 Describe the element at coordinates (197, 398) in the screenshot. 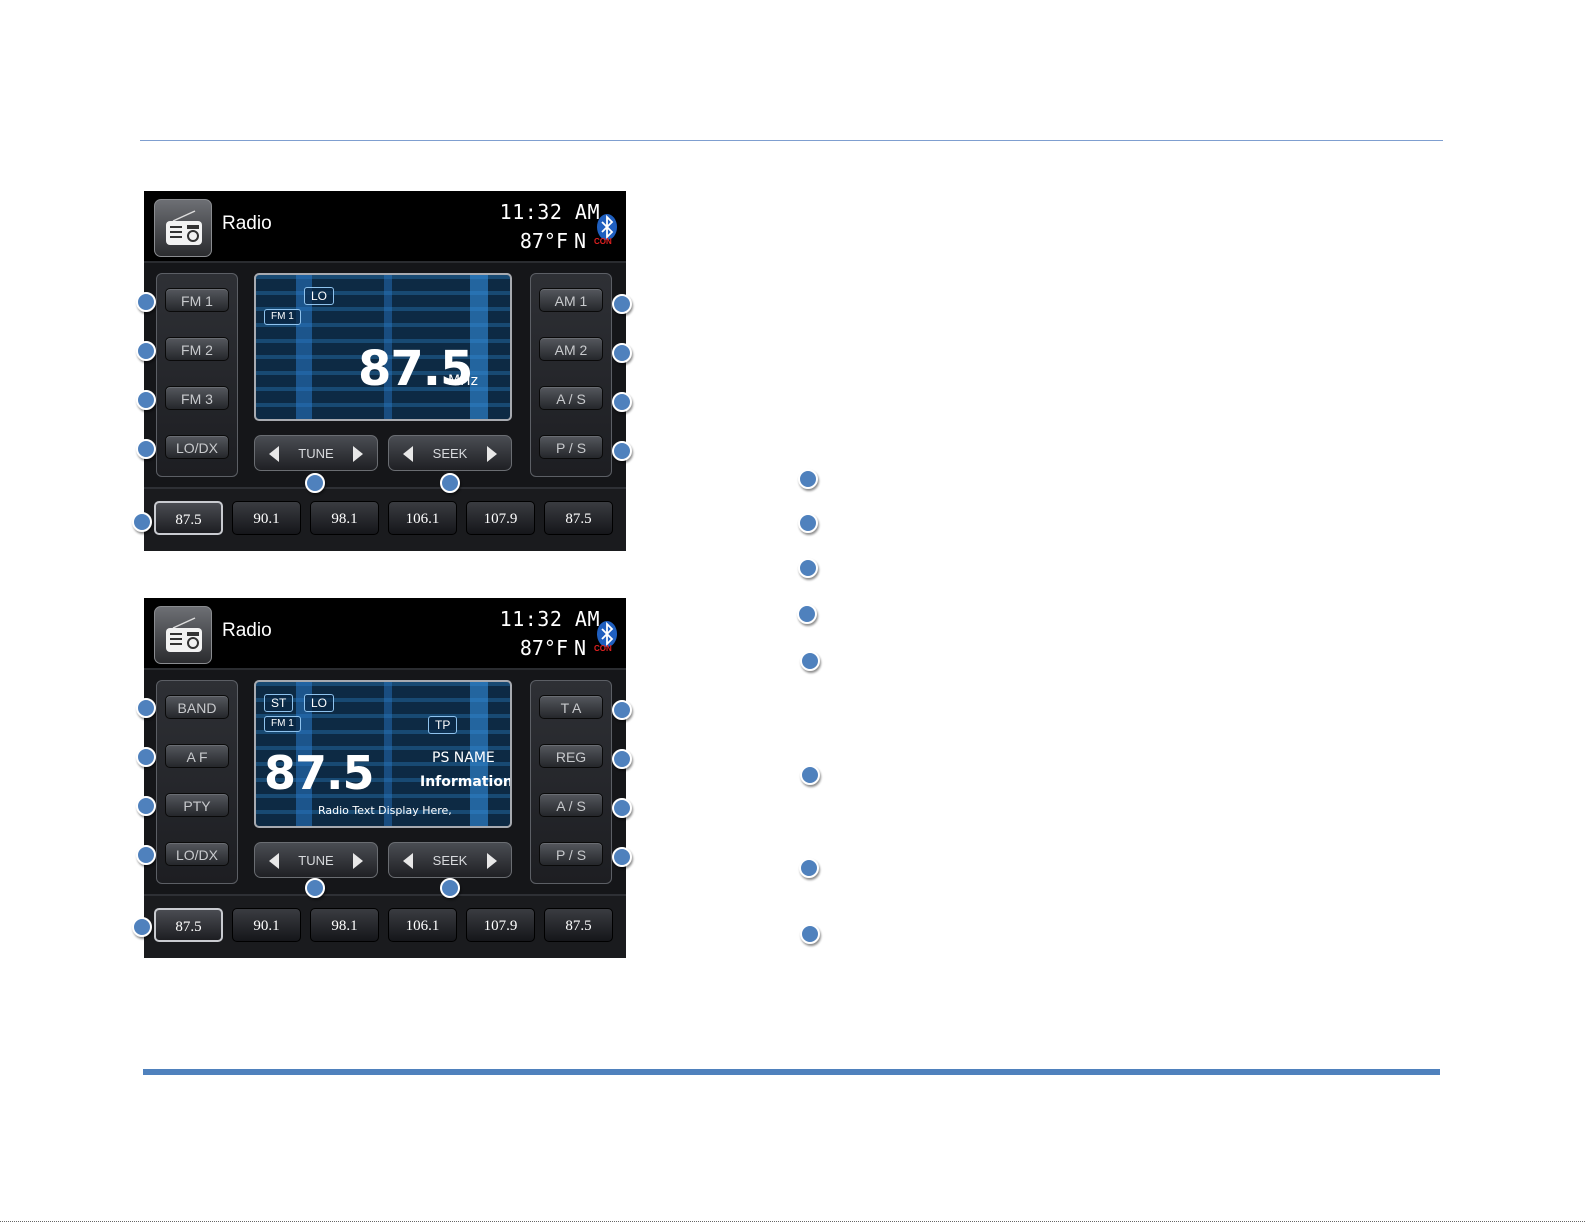

I see `fm3-button: FM 3` at that location.